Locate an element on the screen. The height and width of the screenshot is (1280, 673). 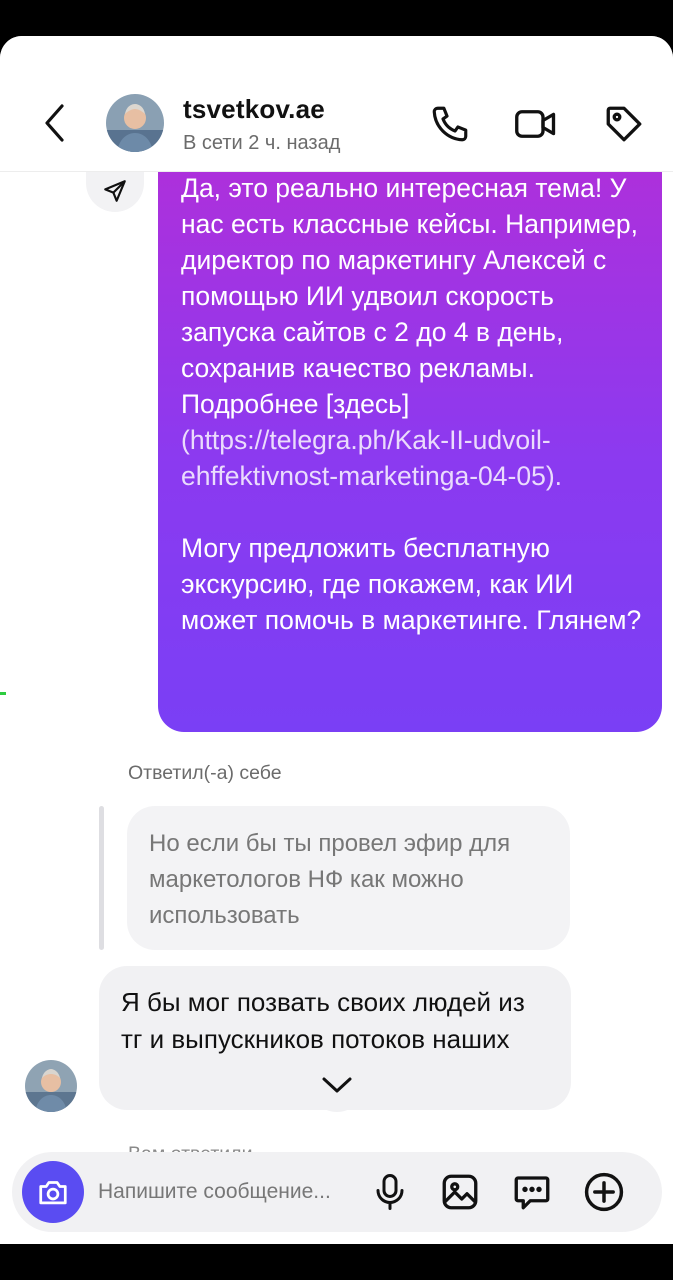
reply-indicator-bar is located at coordinates (101, 878).